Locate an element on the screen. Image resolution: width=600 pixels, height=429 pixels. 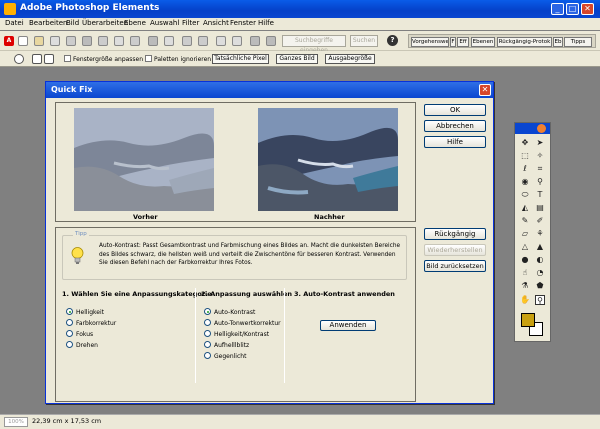
online-services-icon is located at coordinates (187, 41).